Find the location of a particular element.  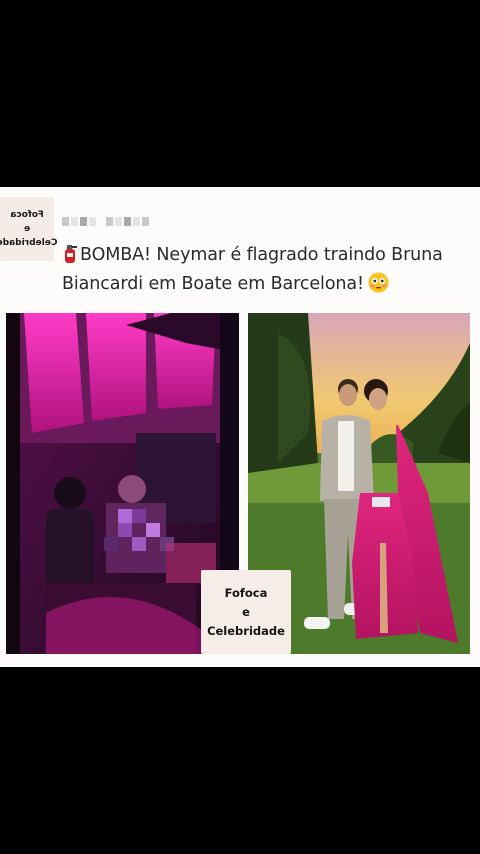

watermark-line2: e is located at coordinates (246, 611).